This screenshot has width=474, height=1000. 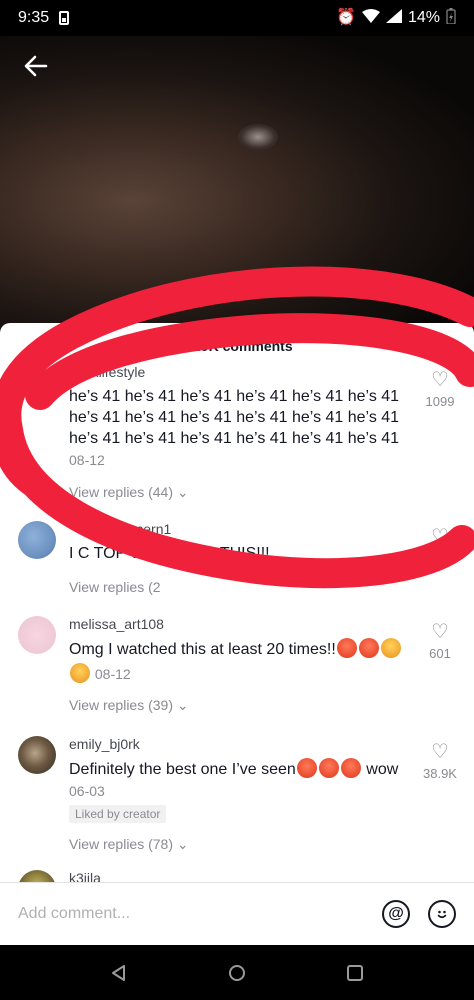 I want to click on status-bar: 9:35 ⏰ 14%, so click(x=237, y=18).